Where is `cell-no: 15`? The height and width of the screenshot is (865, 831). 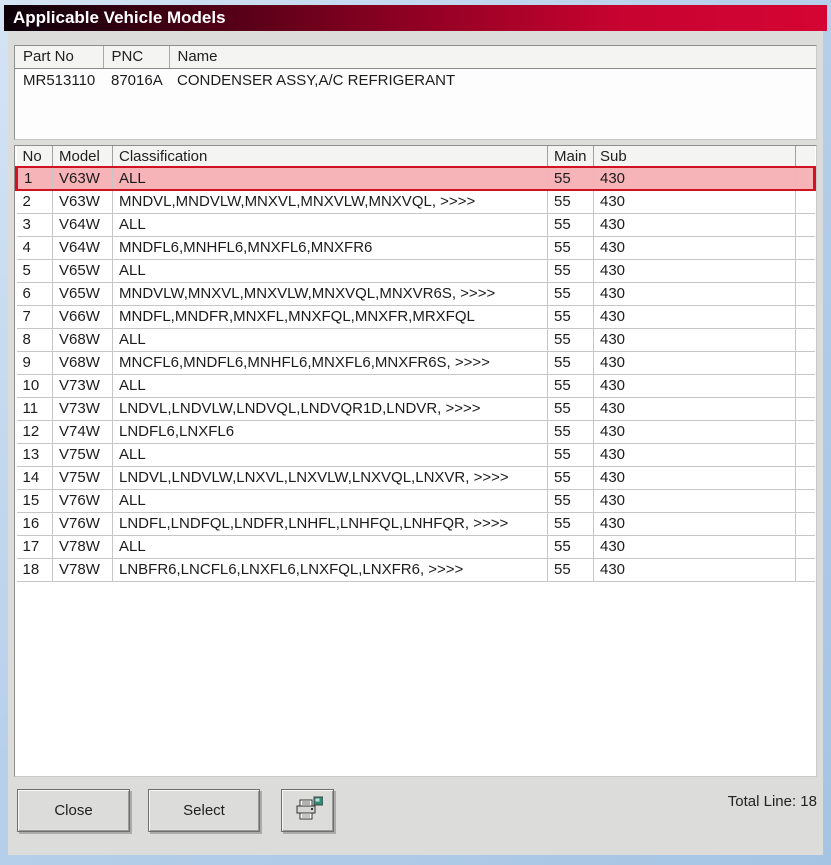
cell-no: 15 is located at coordinates (34, 501).